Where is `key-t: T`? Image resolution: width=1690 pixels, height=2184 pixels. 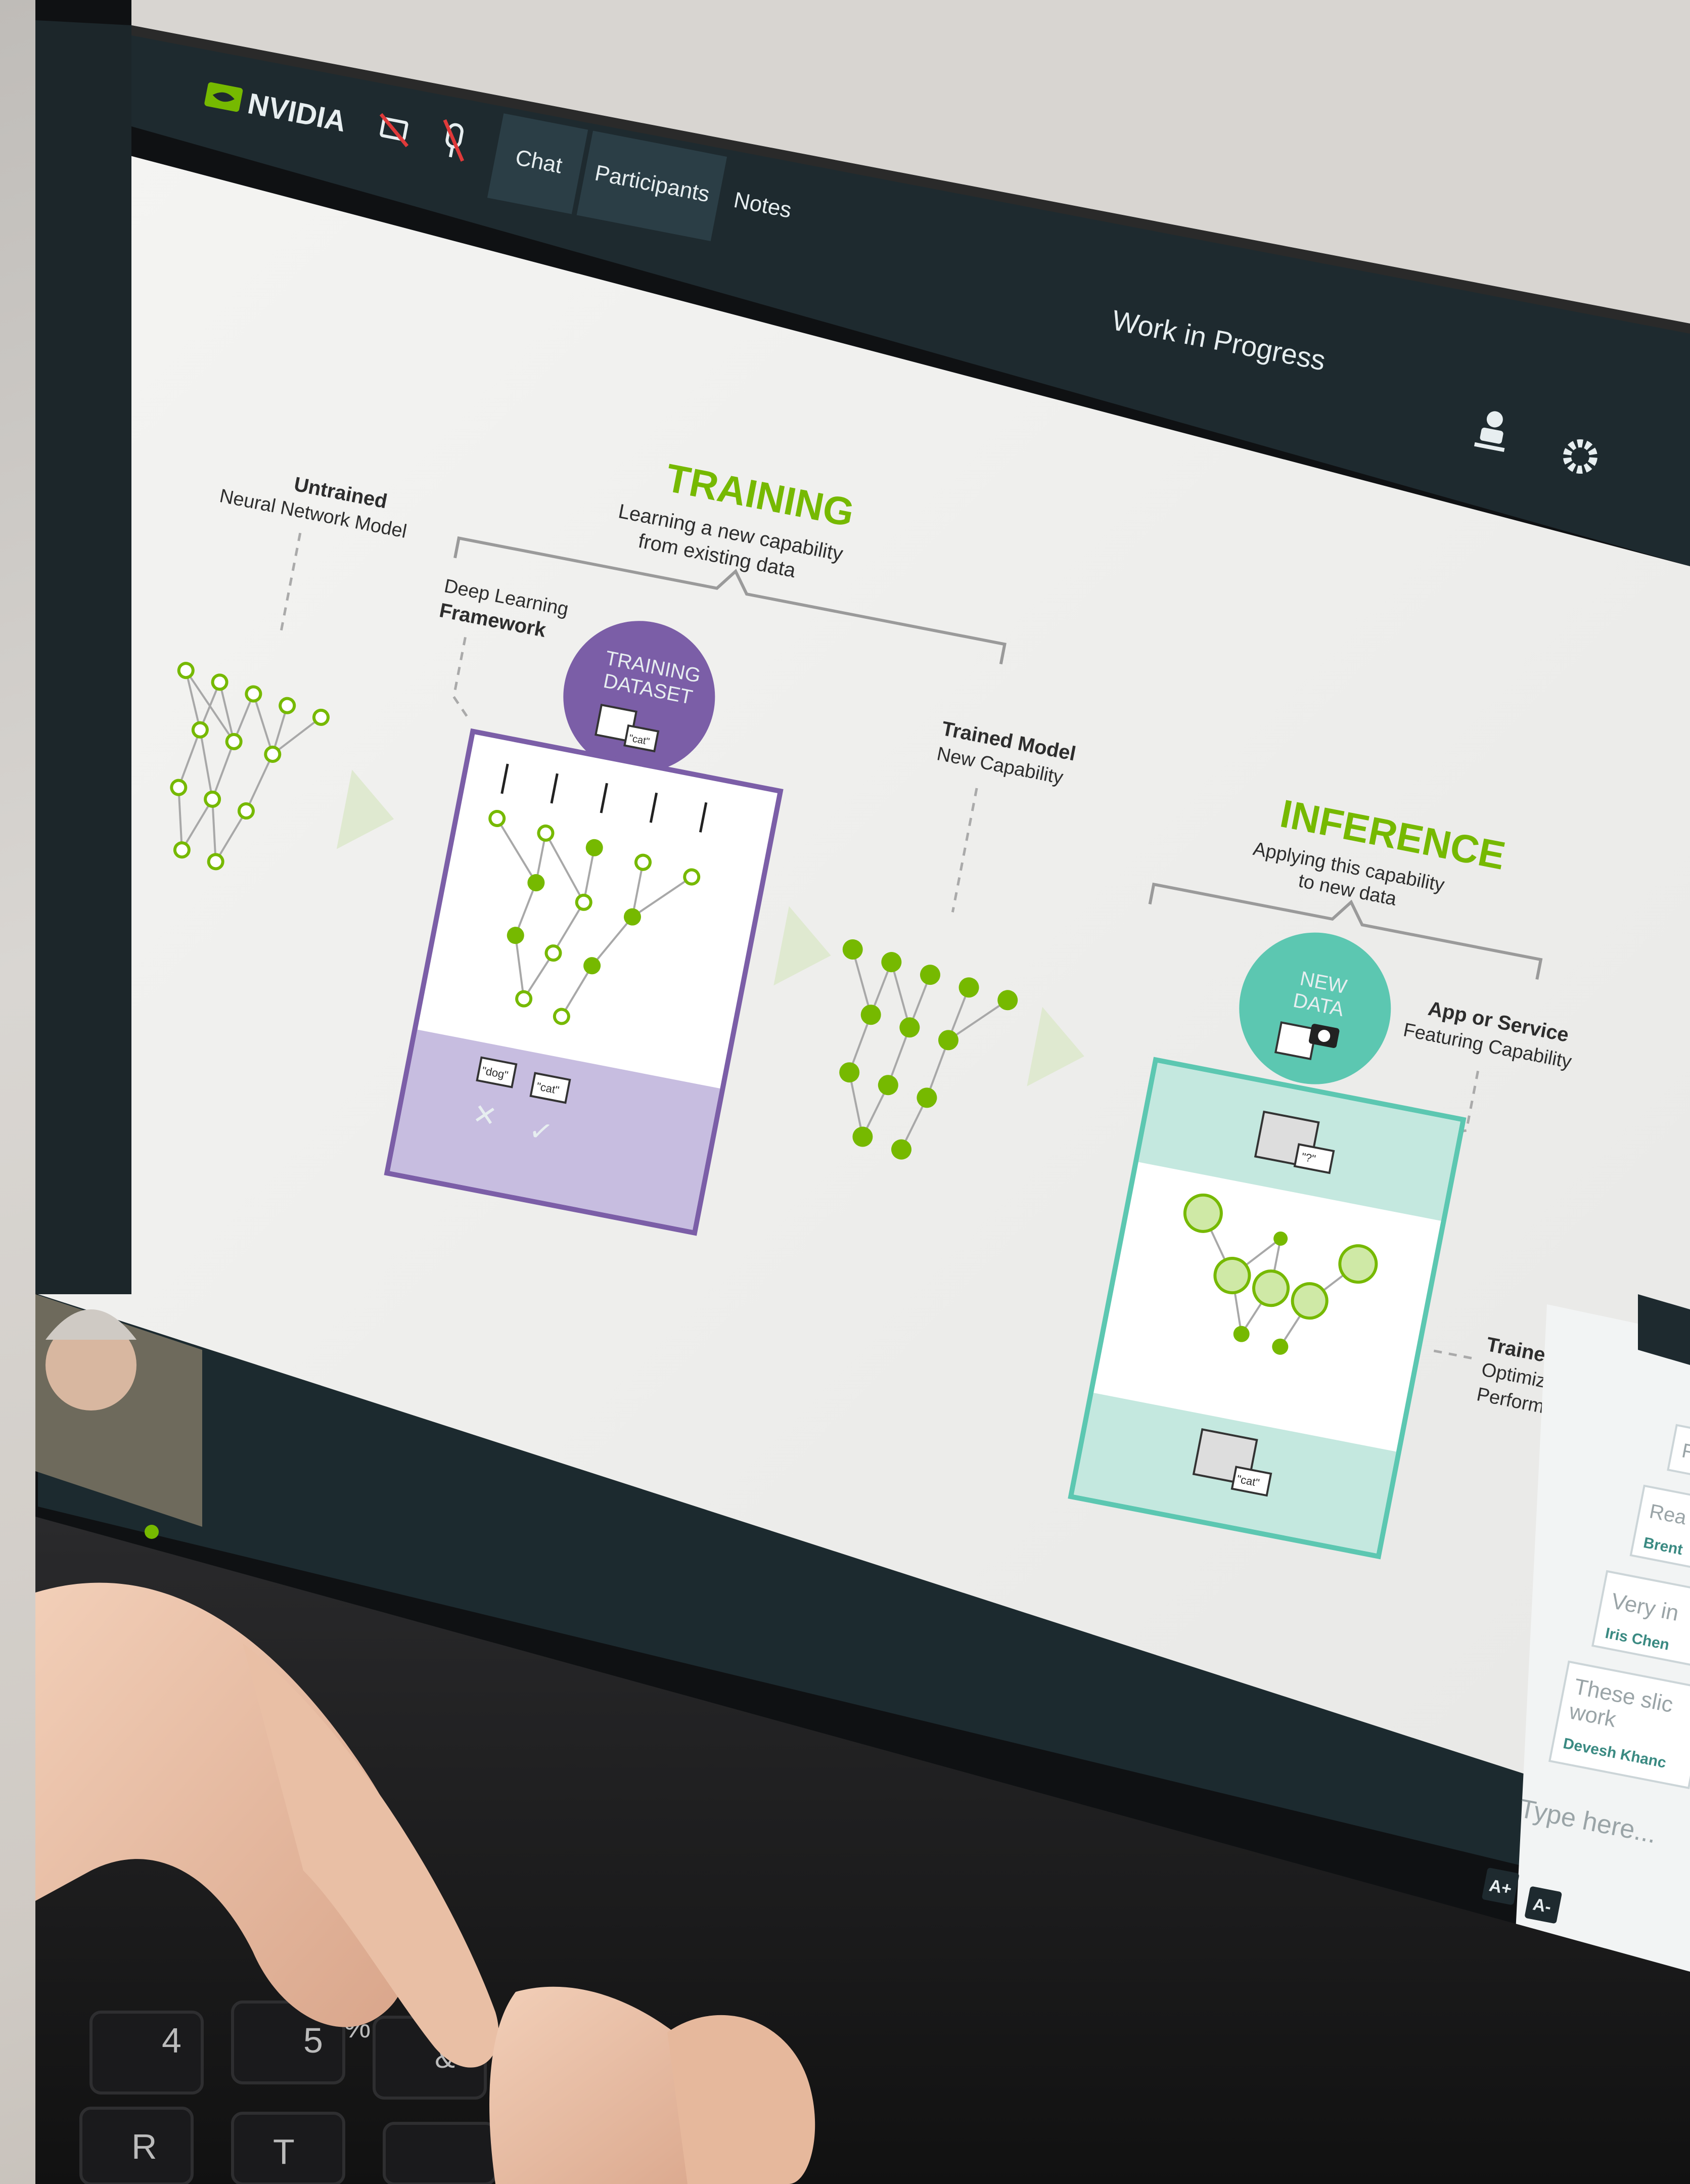
key-t: T is located at coordinates (284, 2151).